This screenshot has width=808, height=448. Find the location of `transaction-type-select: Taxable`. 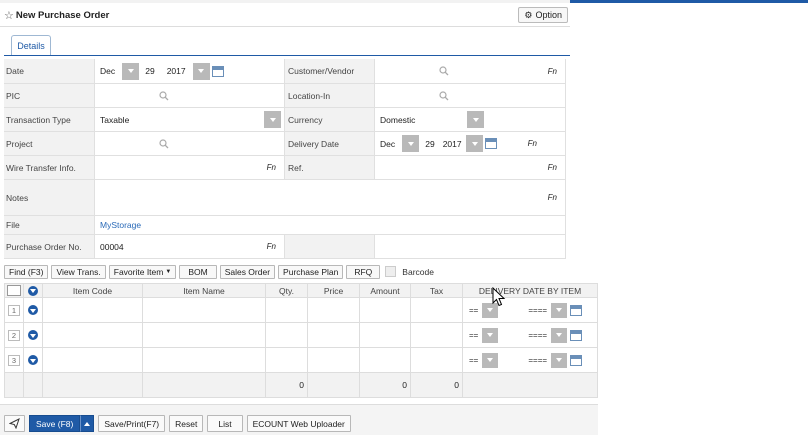

transaction-type-select: Taxable is located at coordinates (190, 119).